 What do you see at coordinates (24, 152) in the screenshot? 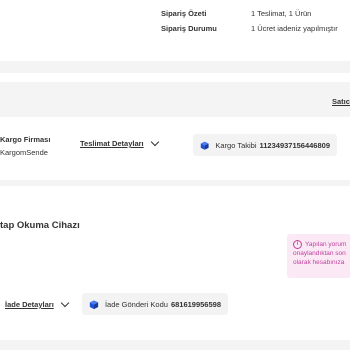
I see `carrier-value: KargomSende` at bounding box center [24, 152].